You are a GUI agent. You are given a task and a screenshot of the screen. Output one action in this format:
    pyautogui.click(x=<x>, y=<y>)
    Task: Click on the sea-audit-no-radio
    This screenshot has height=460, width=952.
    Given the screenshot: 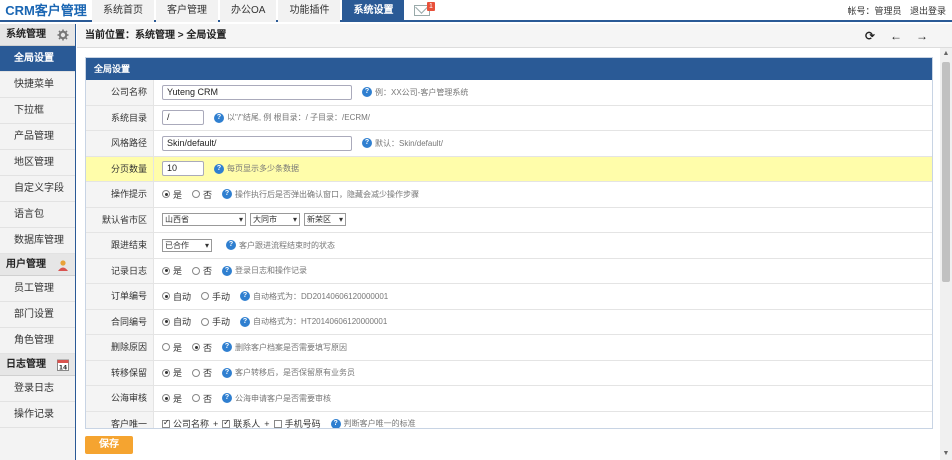 What is the action you would take?
    pyautogui.click(x=196, y=398)
    